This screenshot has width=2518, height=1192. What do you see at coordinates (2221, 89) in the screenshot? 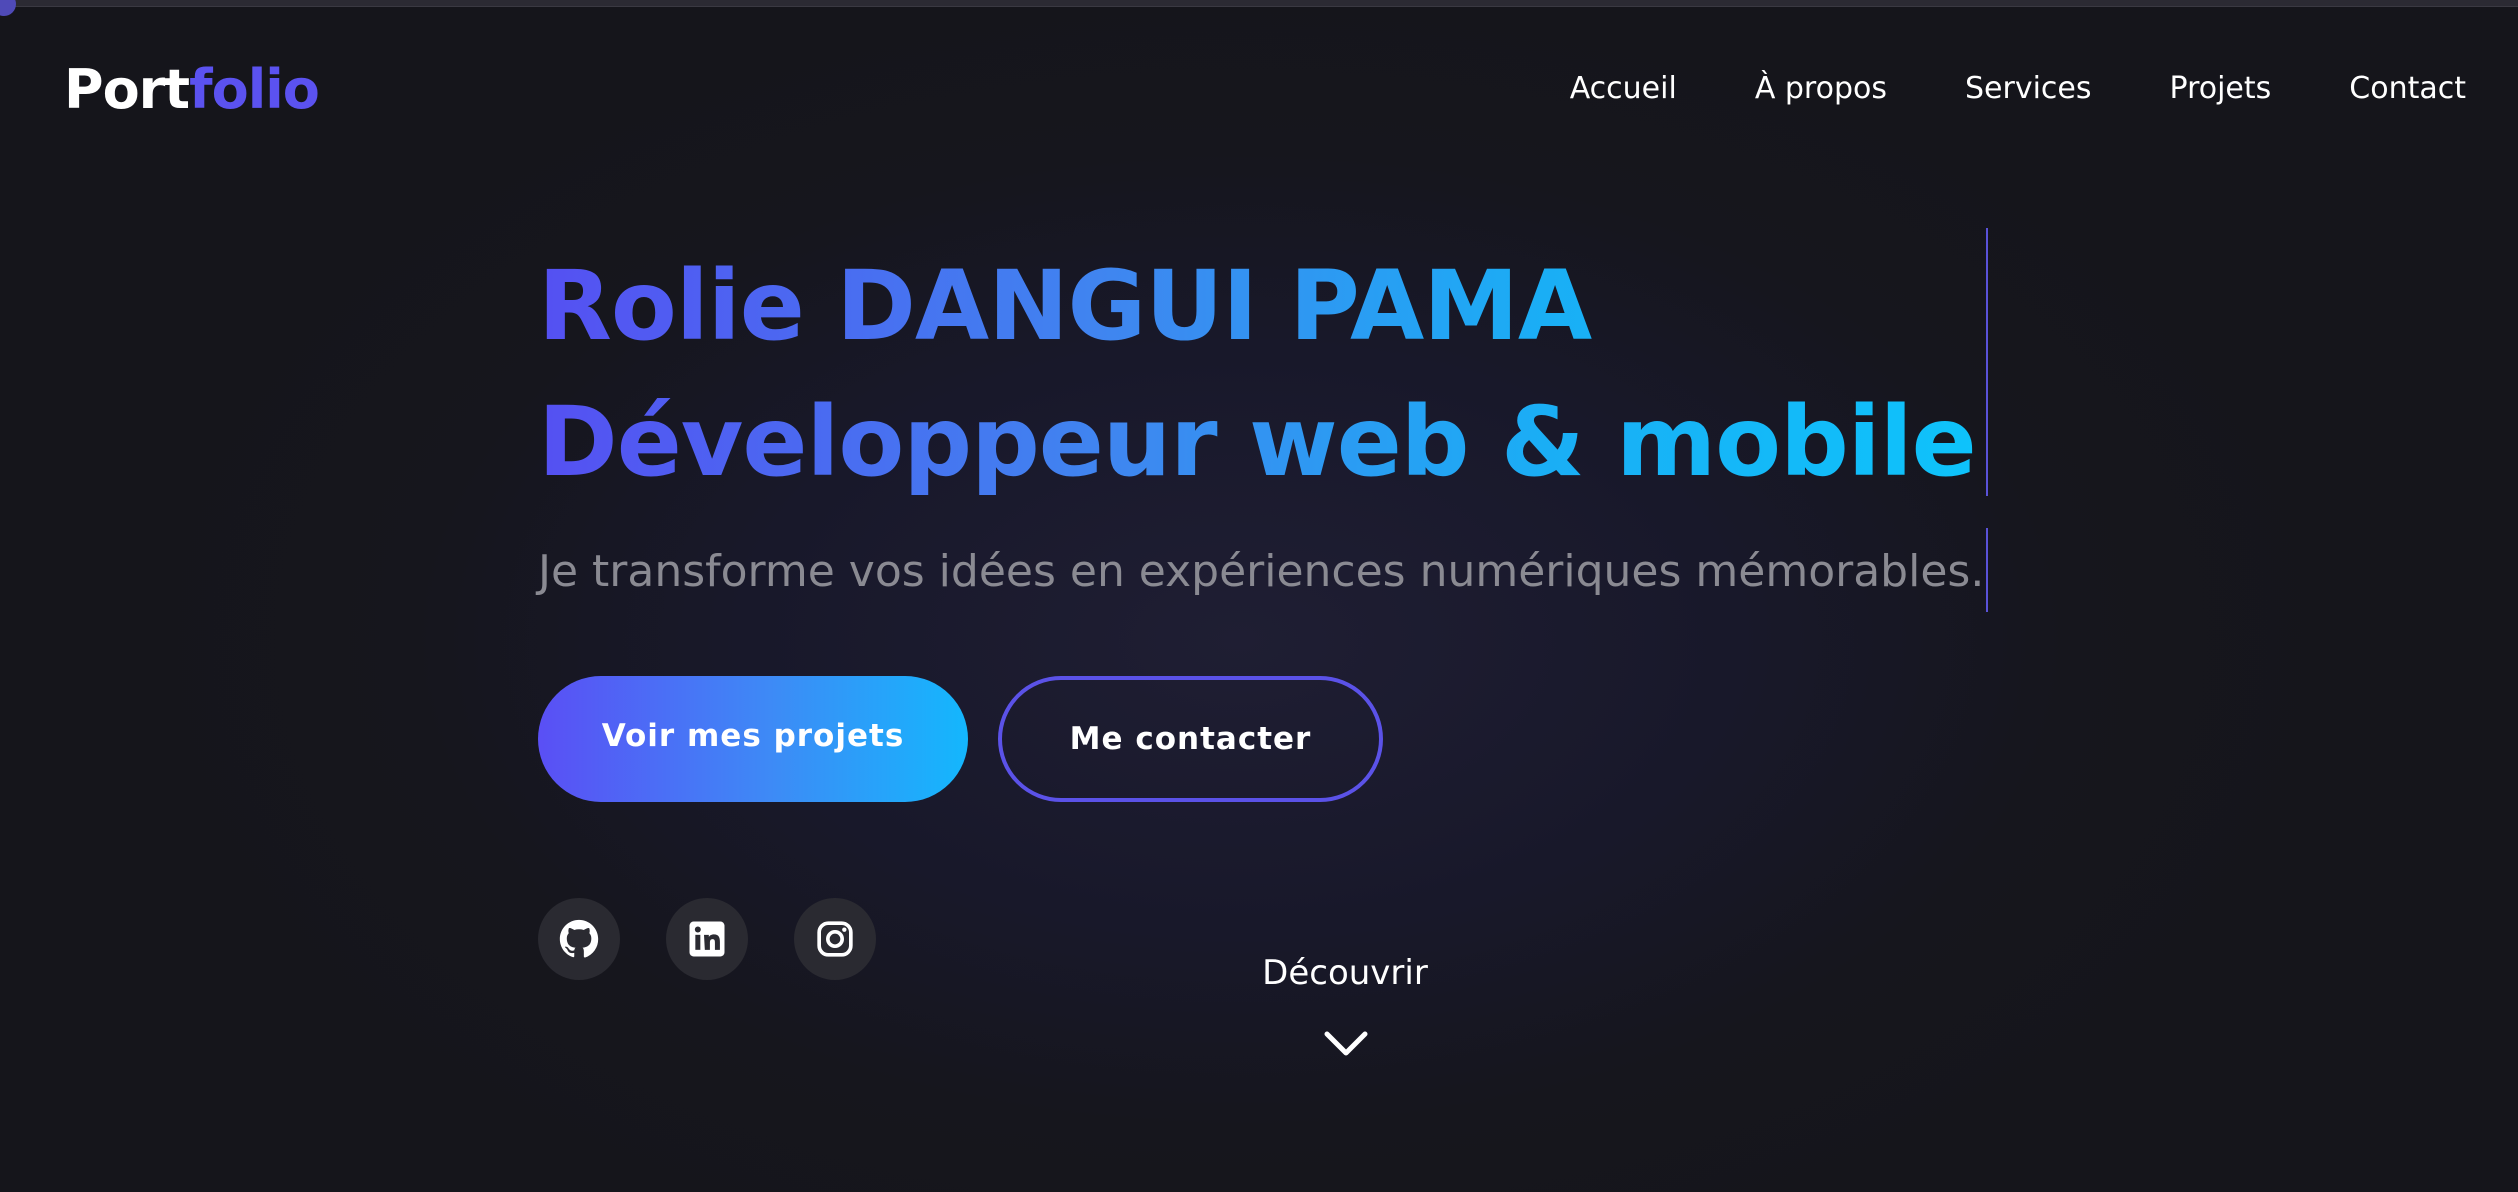
I see `nav-item-projets: Projets` at bounding box center [2221, 89].